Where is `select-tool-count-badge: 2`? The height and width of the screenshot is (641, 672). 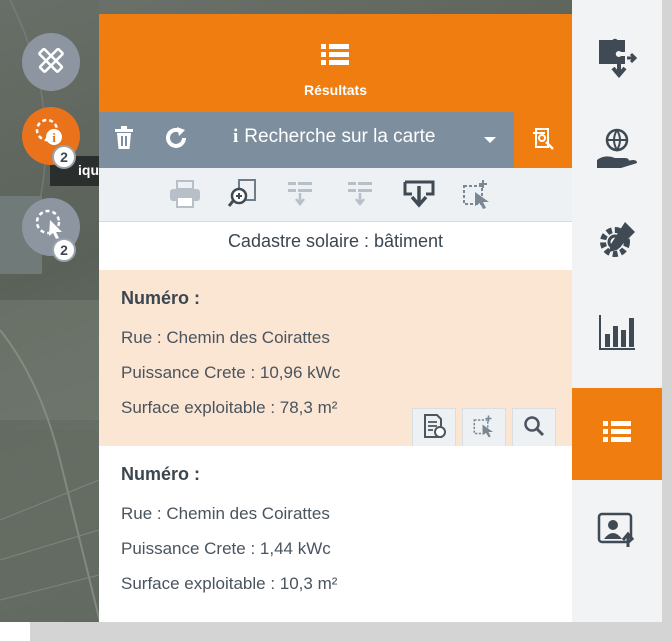
select-tool-count-badge: 2 is located at coordinates (64, 250).